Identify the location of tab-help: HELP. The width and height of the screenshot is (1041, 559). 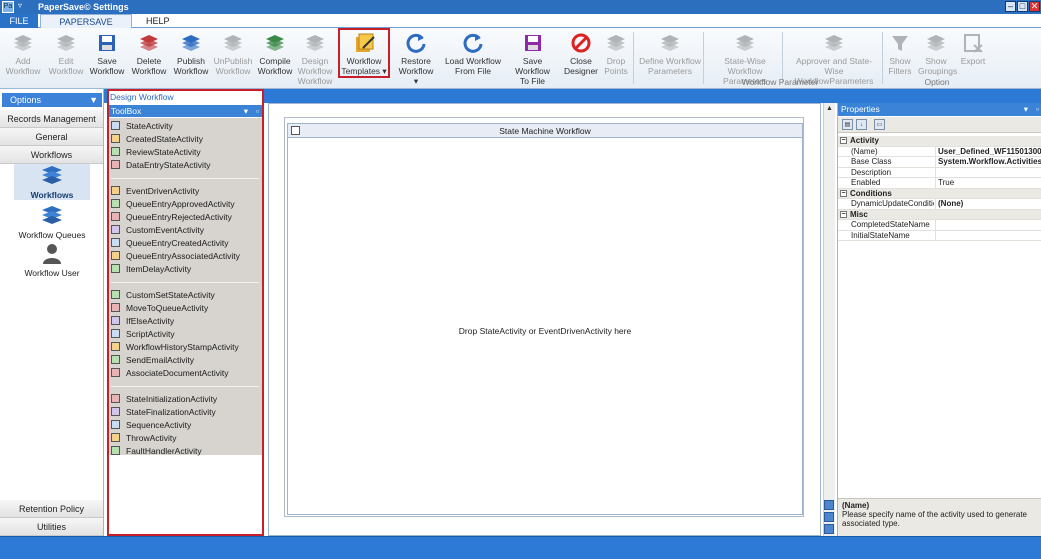
(156, 21).